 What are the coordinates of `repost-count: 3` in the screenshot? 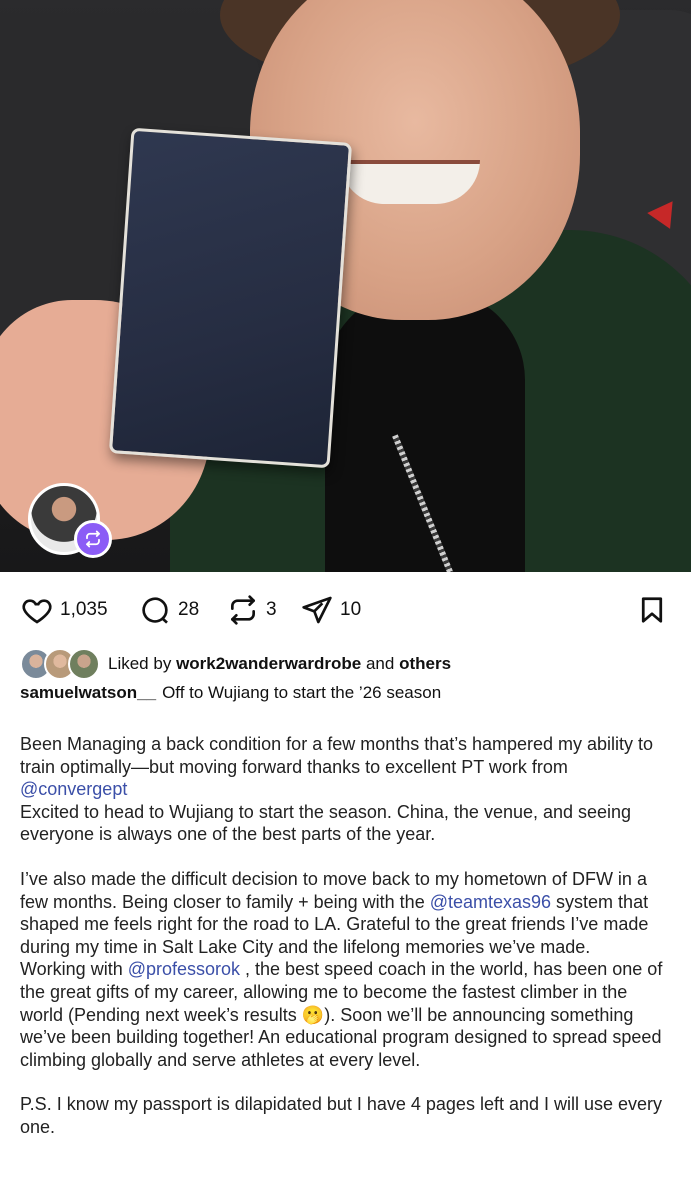 It's located at (271, 609).